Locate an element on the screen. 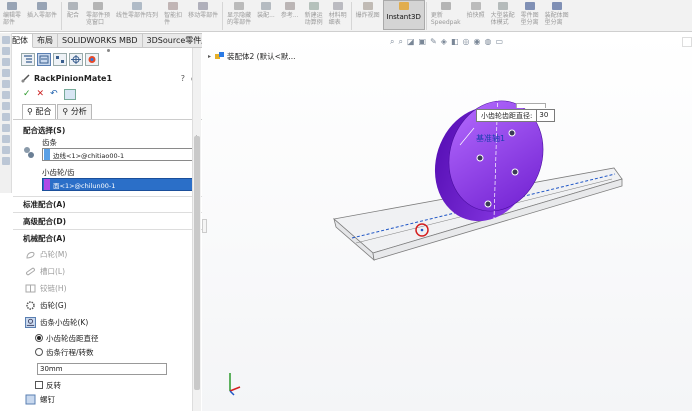 This screenshot has height=411, width=692. mate-option-gear: 齿轮(G) is located at coordinates (108, 305).